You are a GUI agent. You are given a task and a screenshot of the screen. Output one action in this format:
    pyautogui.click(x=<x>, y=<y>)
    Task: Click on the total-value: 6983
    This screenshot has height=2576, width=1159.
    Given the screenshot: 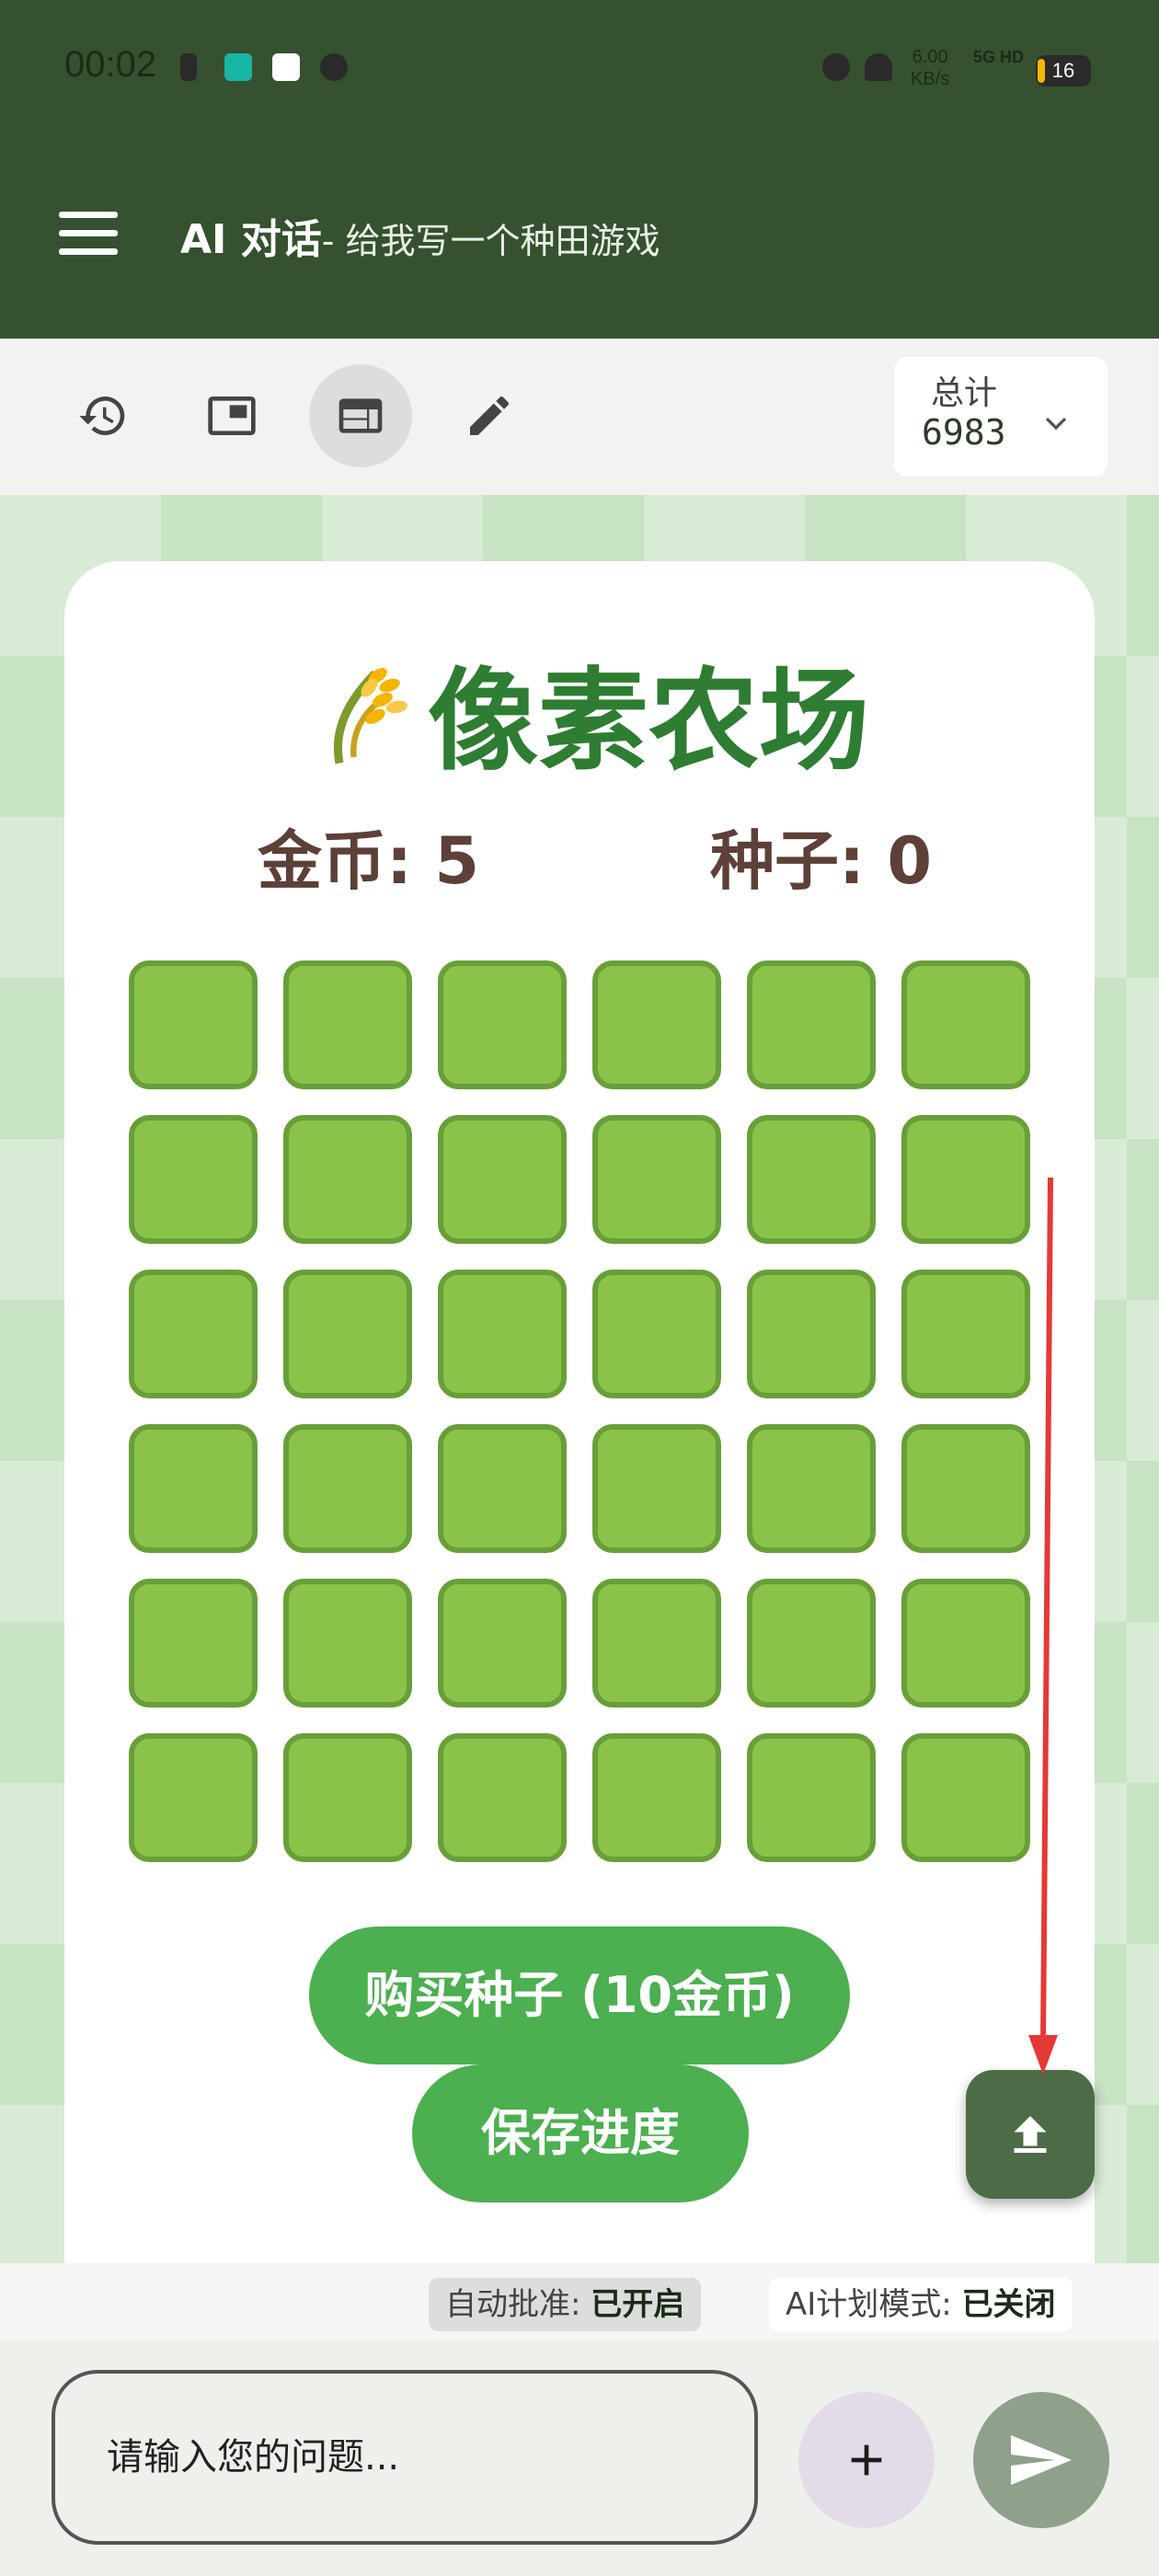 What is the action you would take?
    pyautogui.click(x=964, y=432)
    